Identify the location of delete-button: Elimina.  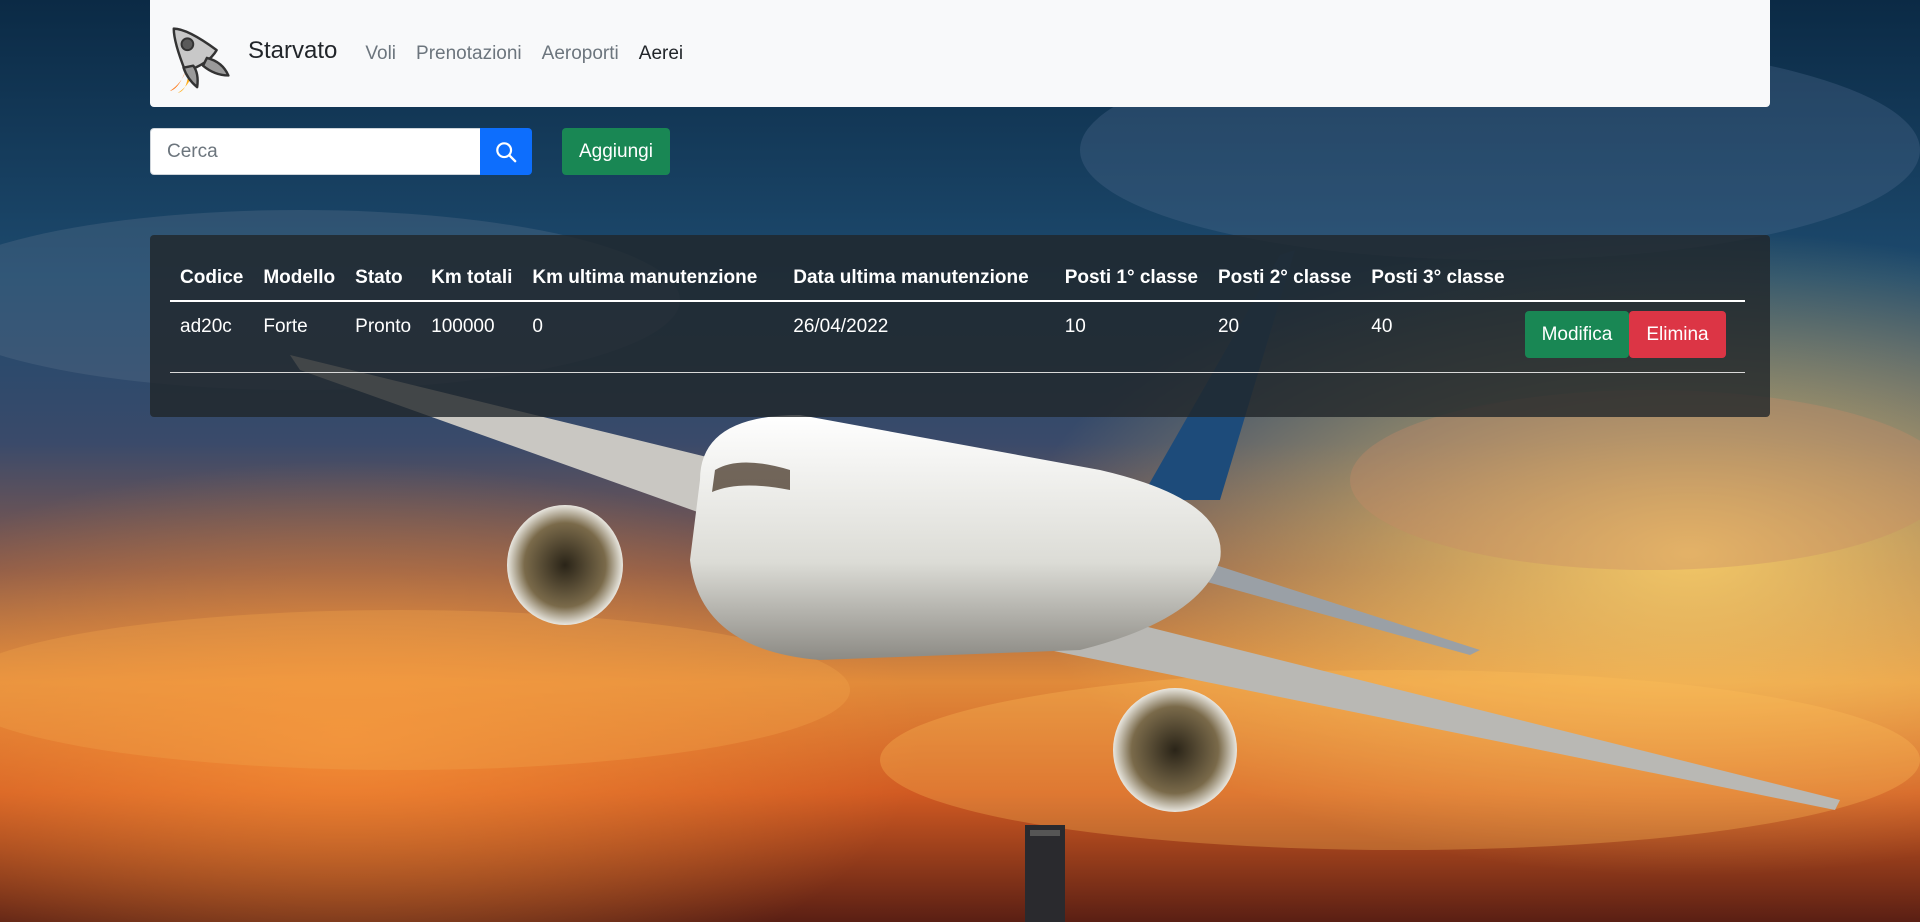
(1677, 334).